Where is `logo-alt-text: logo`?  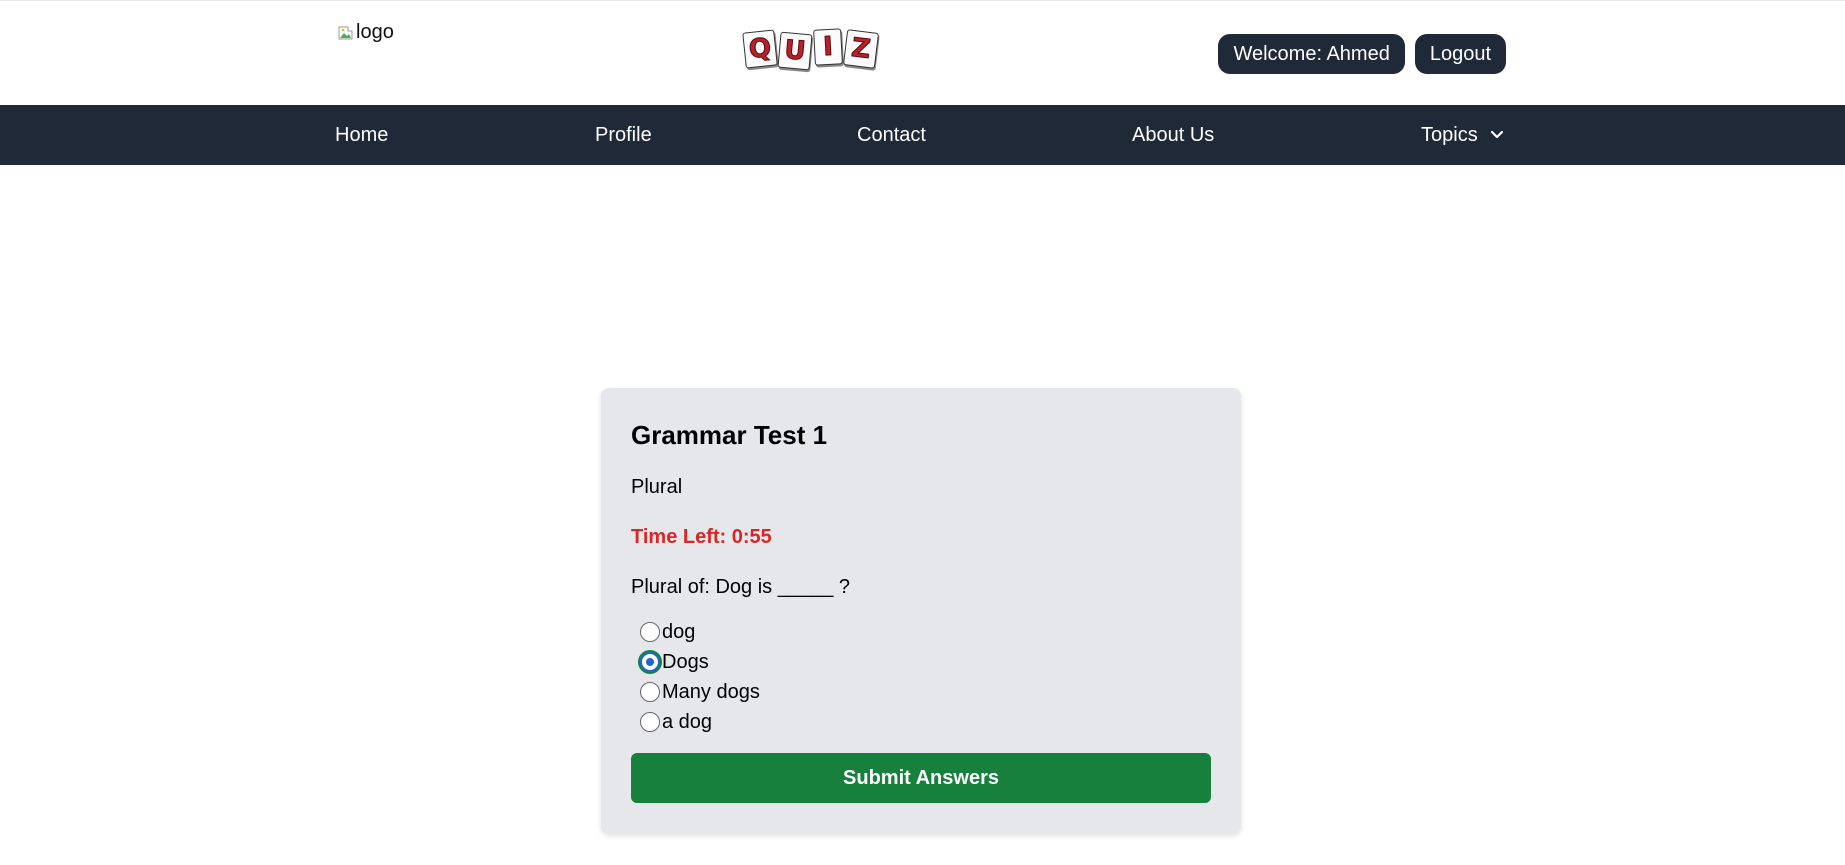
logo-alt-text: logo is located at coordinates (375, 32).